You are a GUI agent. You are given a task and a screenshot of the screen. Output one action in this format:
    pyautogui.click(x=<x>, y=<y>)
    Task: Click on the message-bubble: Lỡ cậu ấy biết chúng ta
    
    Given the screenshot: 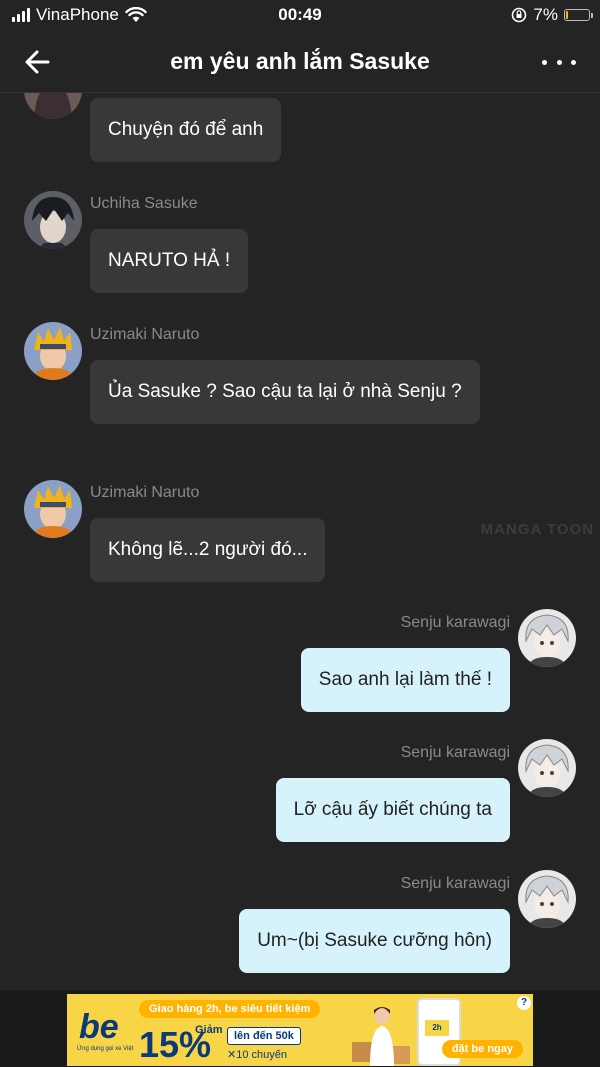 What is the action you would take?
    pyautogui.click(x=392, y=810)
    